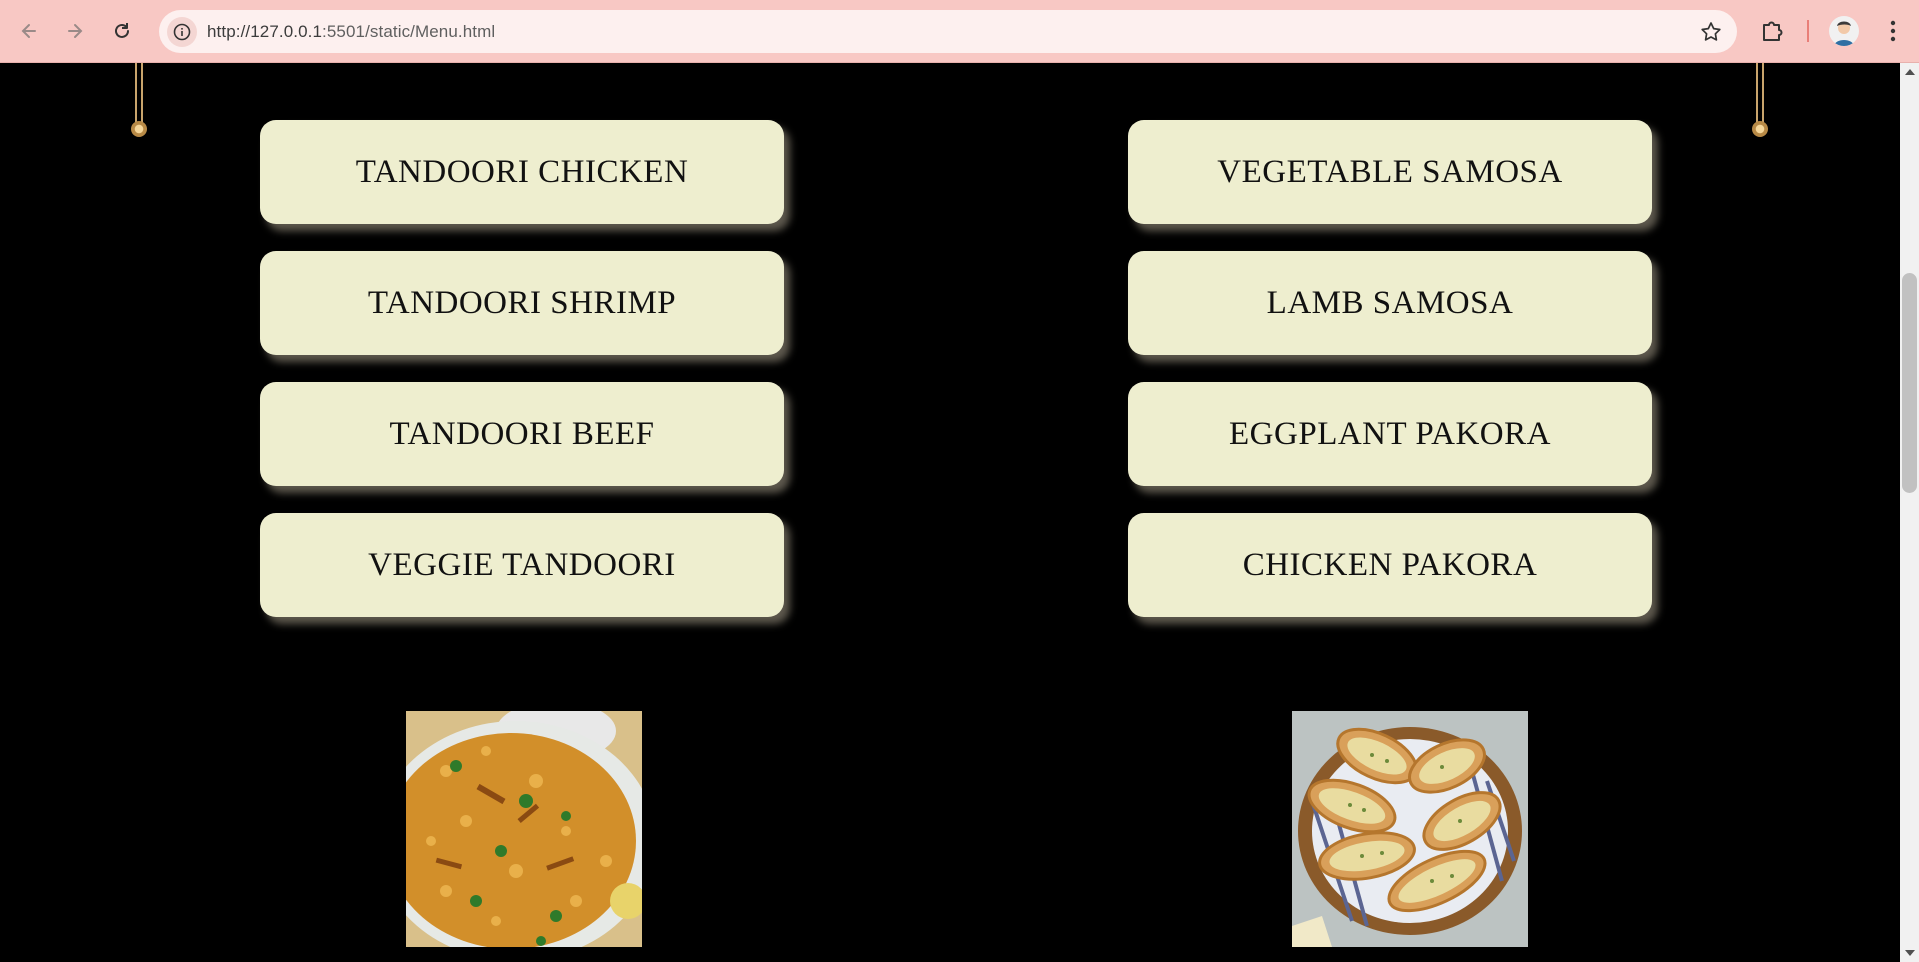 The image size is (1919, 962). Describe the element at coordinates (1844, 33) in the screenshot. I see `avatar-icon` at that location.